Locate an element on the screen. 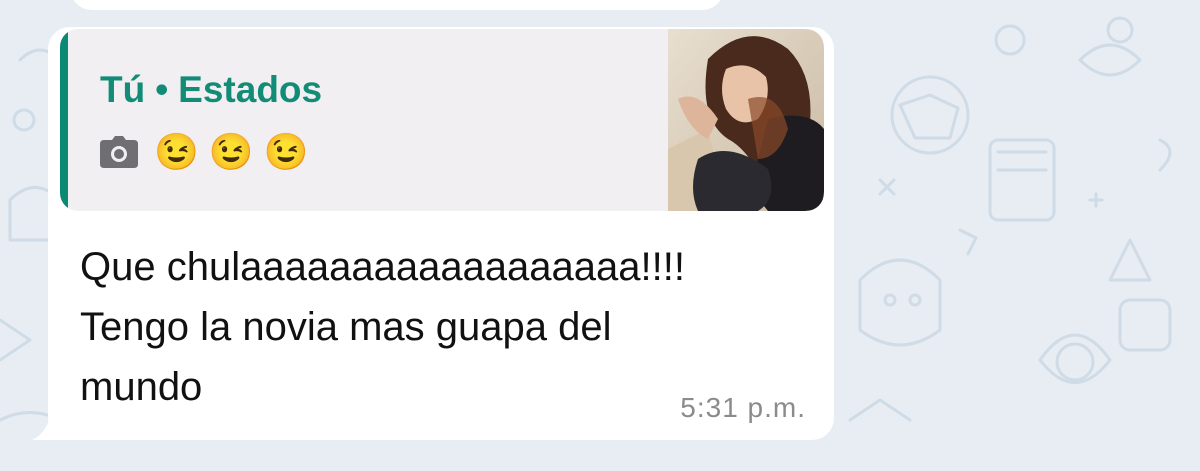 The height and width of the screenshot is (471, 1200). quote-accent-bar is located at coordinates (64, 120).